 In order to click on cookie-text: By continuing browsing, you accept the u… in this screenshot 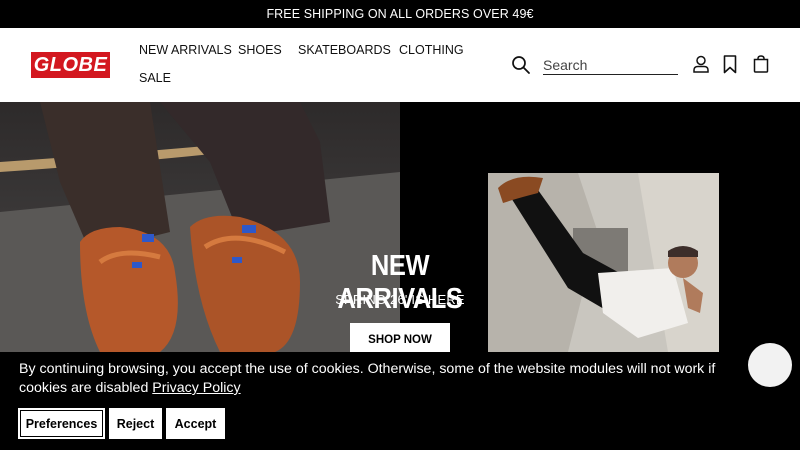, I will do `click(367, 378)`.